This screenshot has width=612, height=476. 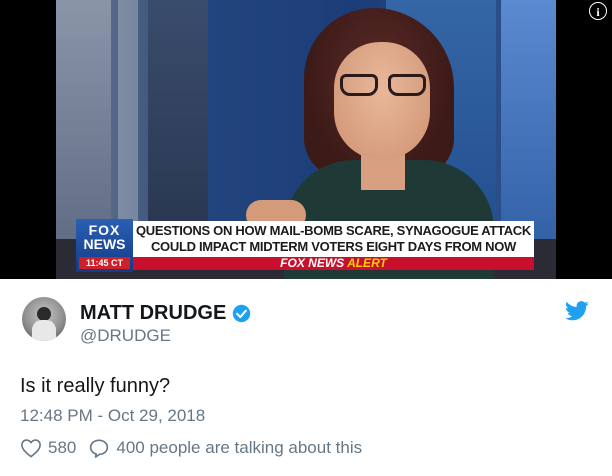 I want to click on broadcast-time: 11:45 CT, so click(x=104, y=263).